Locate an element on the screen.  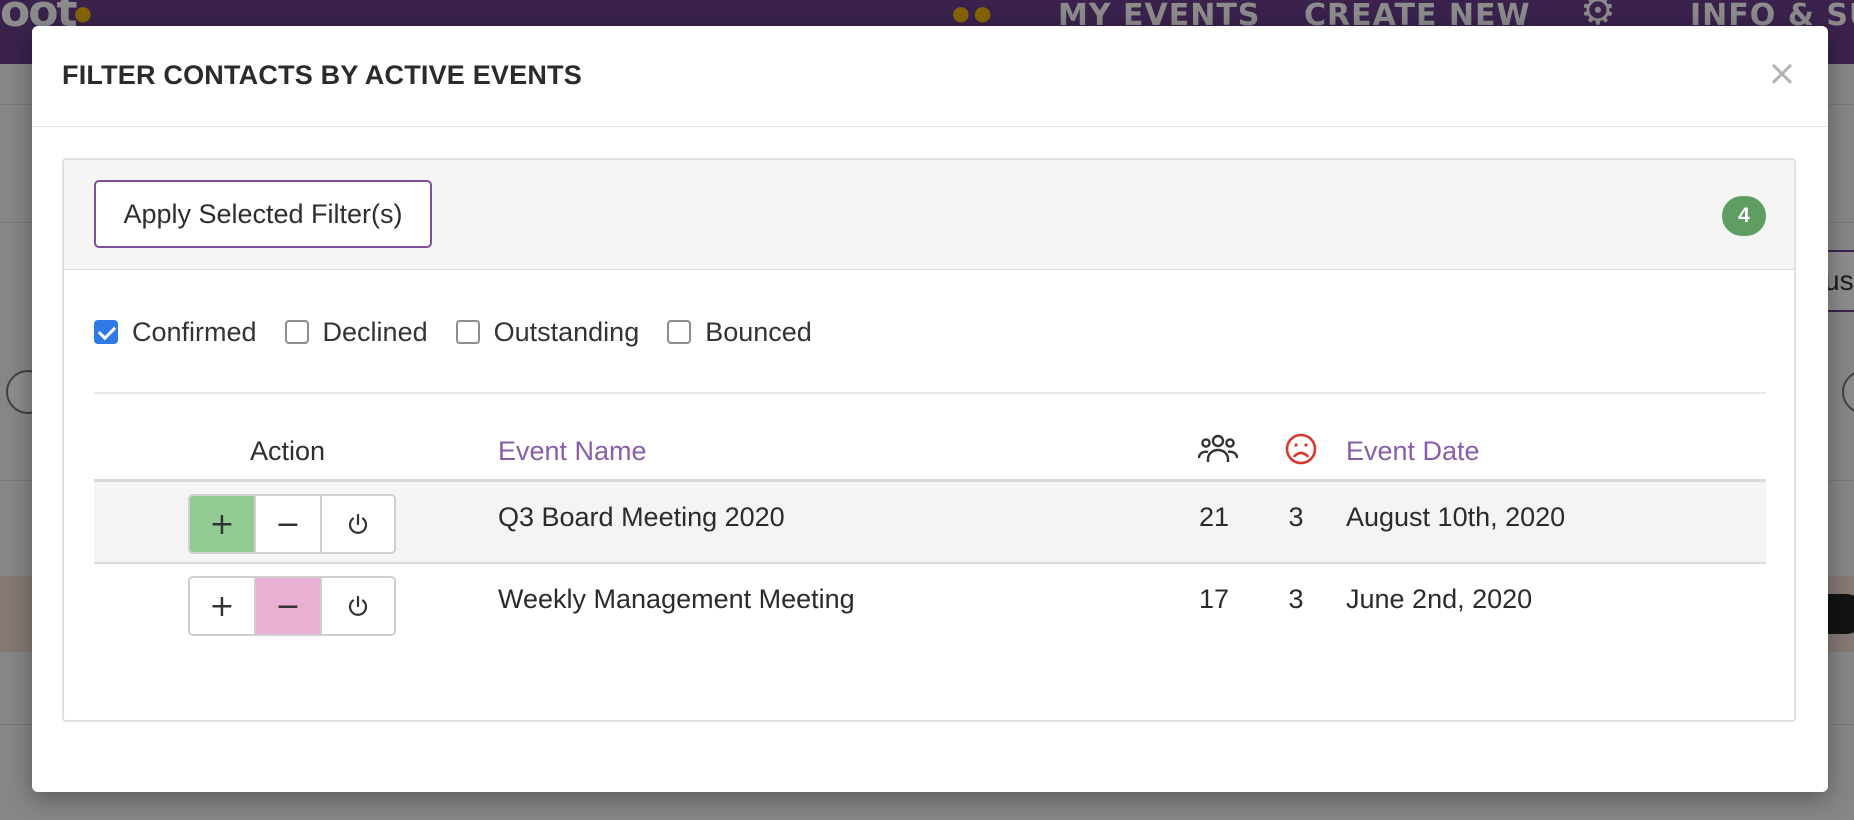
section-divider is located at coordinates (930, 393).